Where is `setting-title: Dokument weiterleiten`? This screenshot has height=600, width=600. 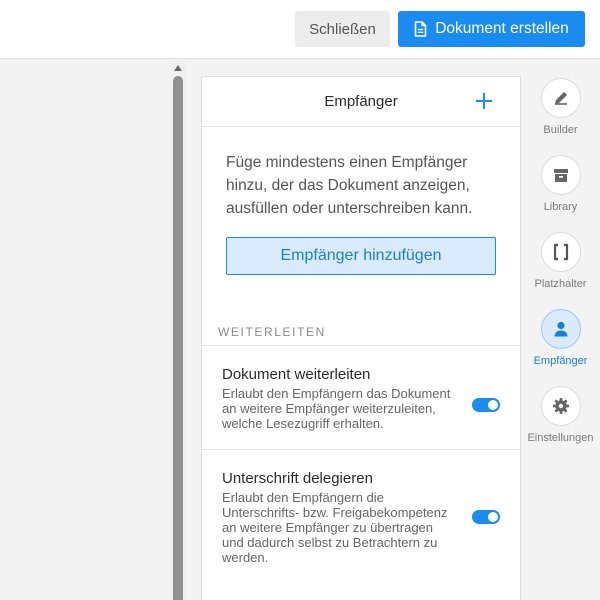 setting-title: Dokument weiterleiten is located at coordinates (296, 374).